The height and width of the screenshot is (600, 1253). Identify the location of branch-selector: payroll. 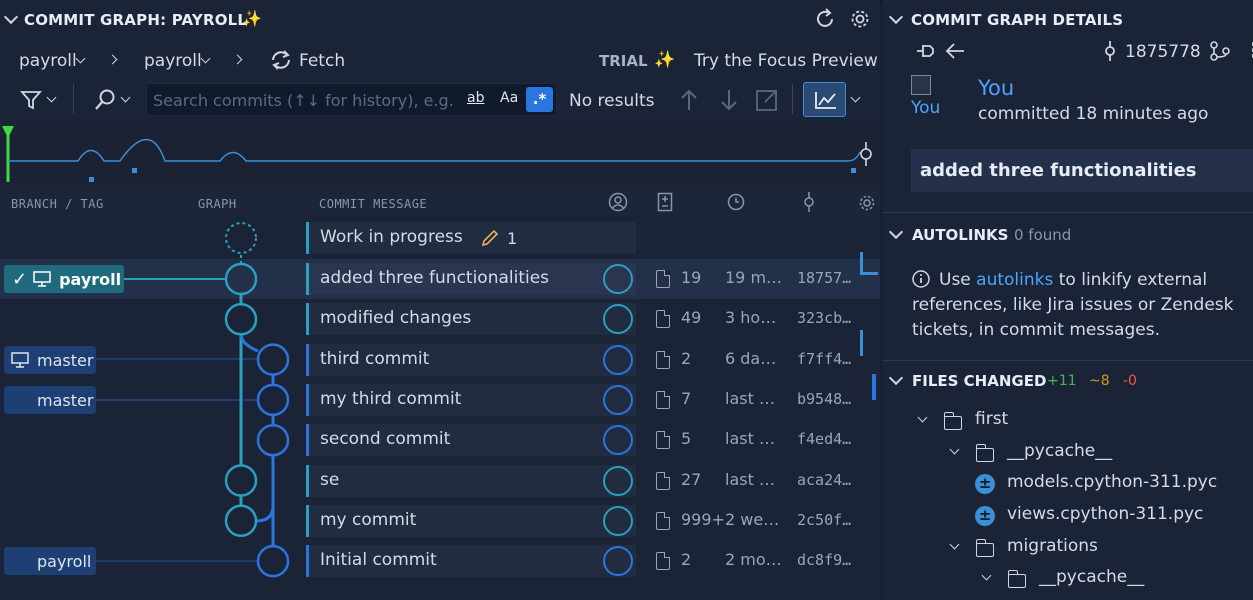
(173, 61).